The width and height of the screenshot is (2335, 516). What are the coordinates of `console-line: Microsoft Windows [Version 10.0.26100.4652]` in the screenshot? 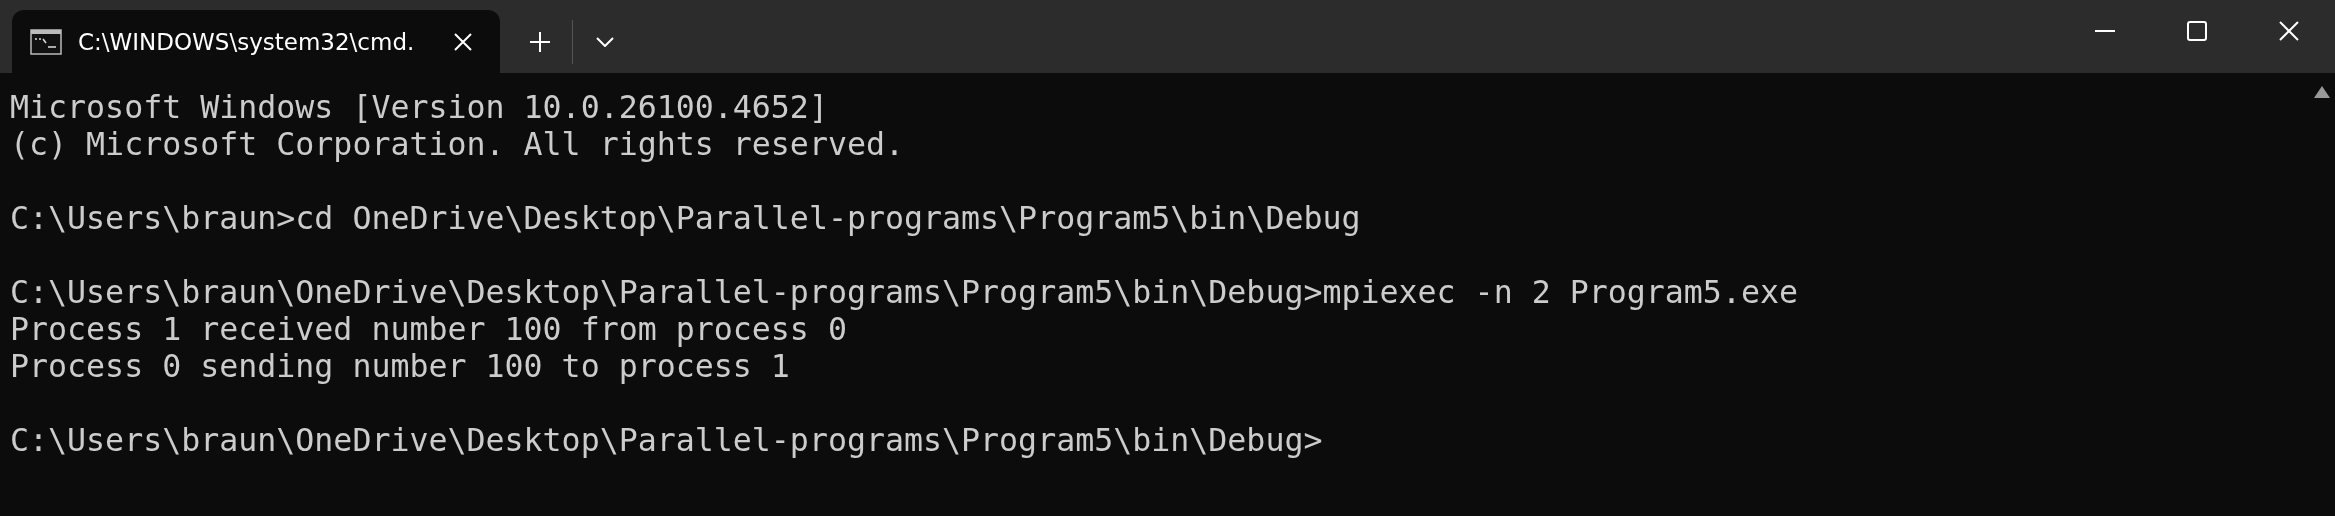 It's located at (419, 107).